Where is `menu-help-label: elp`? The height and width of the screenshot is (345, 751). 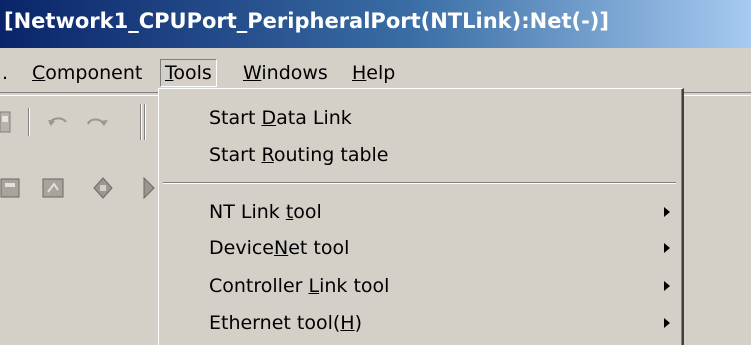
menu-help-label: elp is located at coordinates (381, 73).